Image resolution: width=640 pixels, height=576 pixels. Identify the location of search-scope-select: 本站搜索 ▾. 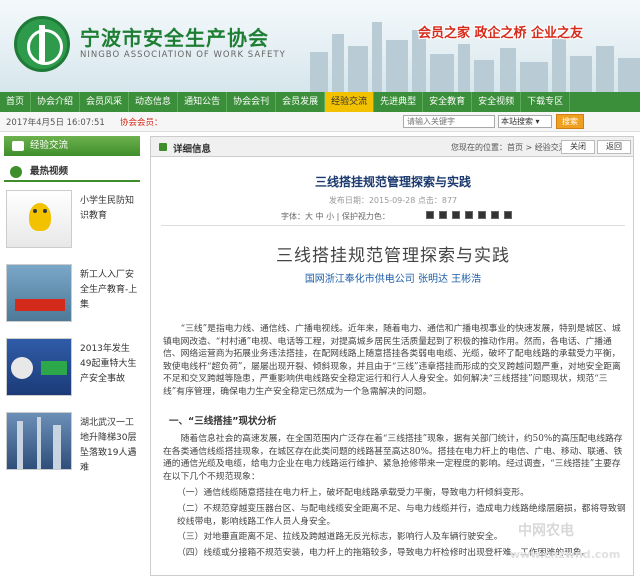
(525, 121).